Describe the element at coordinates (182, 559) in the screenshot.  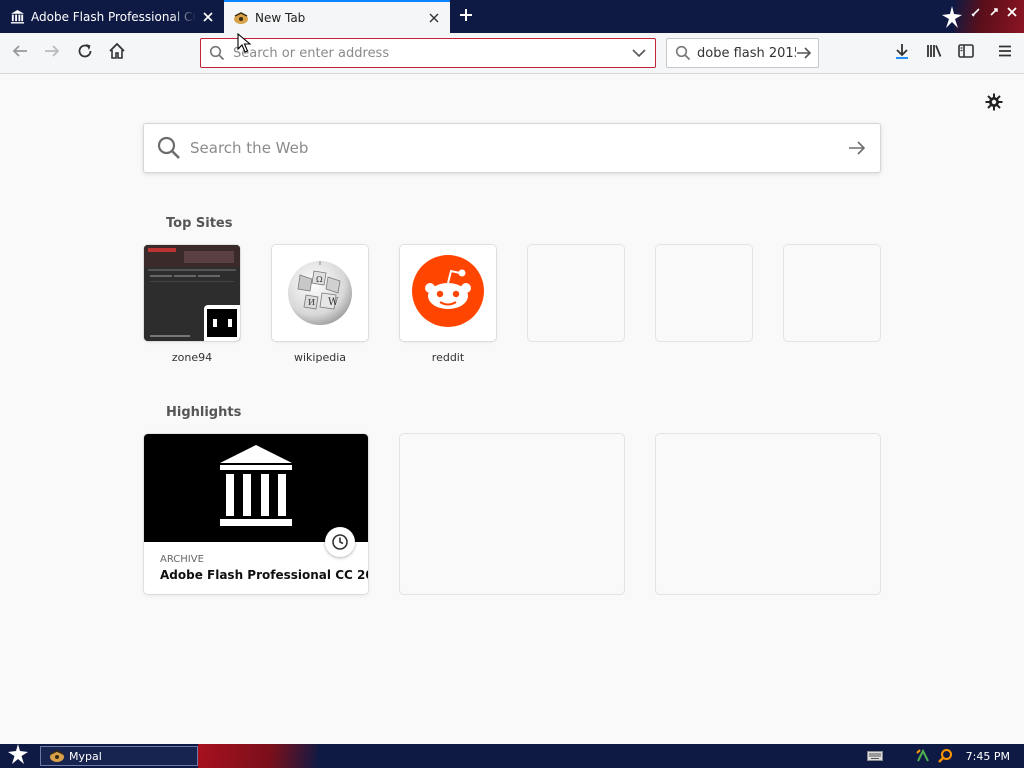
I see `highlight-host: ARCHIVE` at that location.